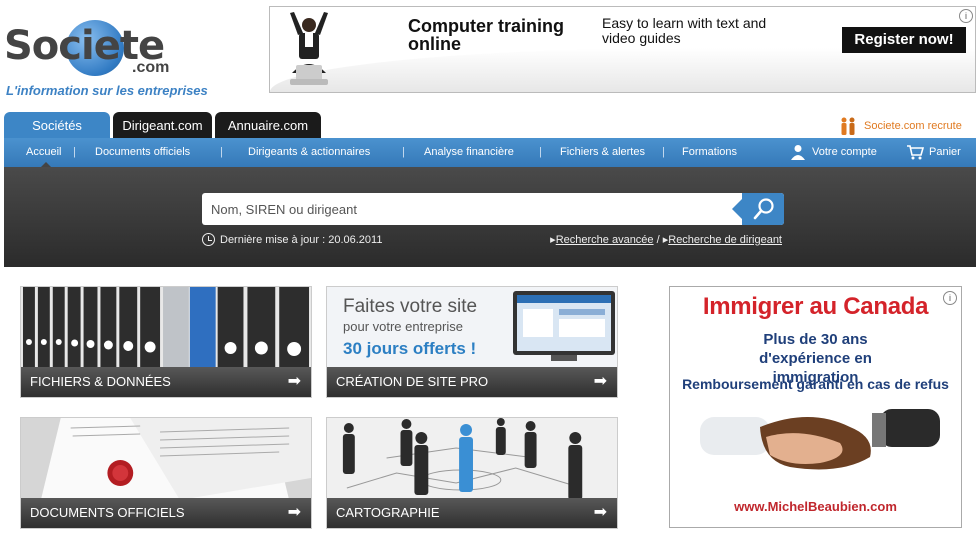 The width and height of the screenshot is (980, 544). Describe the element at coordinates (309, 152) in the screenshot. I see `nav-dirigeants: Dirigeants & actionnaires` at that location.